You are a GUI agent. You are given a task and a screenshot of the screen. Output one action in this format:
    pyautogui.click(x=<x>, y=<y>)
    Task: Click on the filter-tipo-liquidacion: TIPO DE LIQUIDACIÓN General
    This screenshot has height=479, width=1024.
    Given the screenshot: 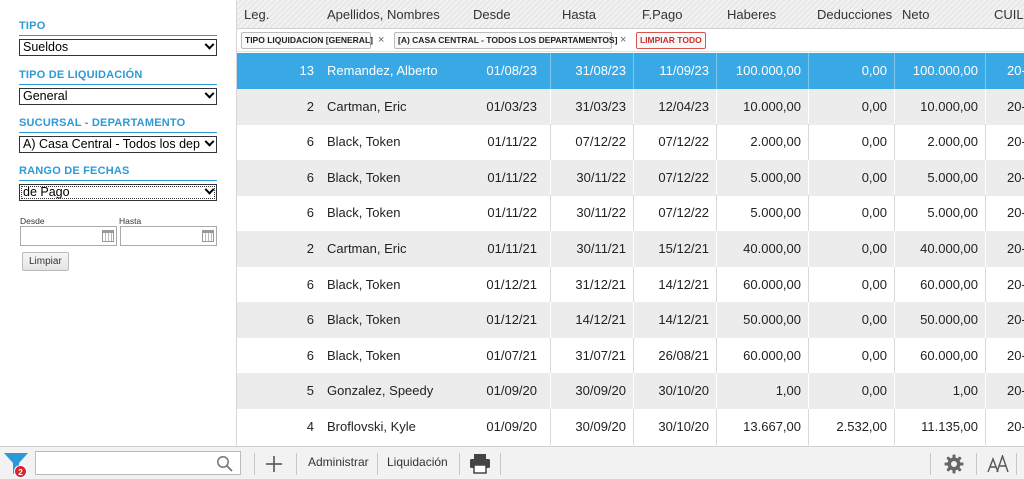 What is the action you would take?
    pyautogui.click(x=118, y=87)
    